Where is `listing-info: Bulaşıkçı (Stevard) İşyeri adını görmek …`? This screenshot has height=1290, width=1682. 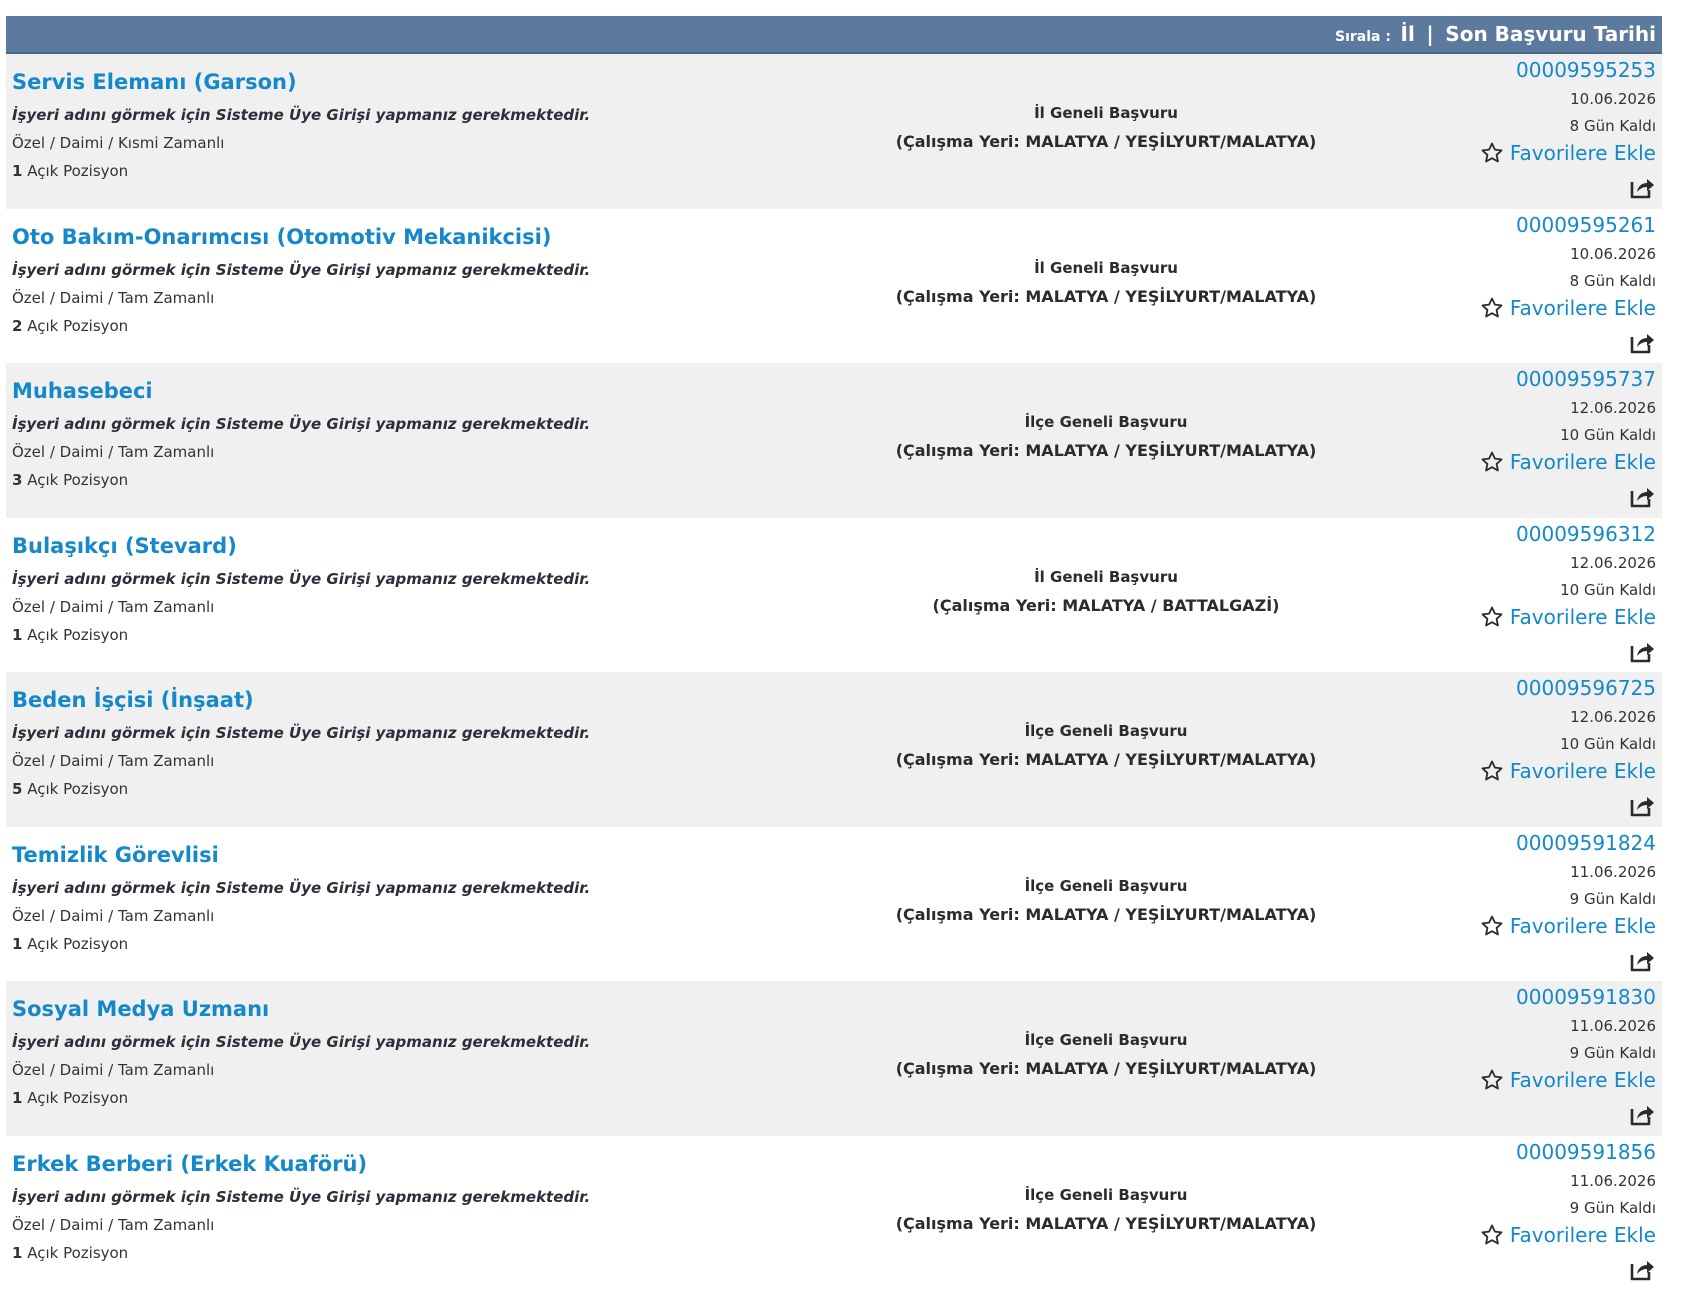
listing-info: Bulaşıkçı (Stevard) İşyeri adını görmek … is located at coordinates (301, 589).